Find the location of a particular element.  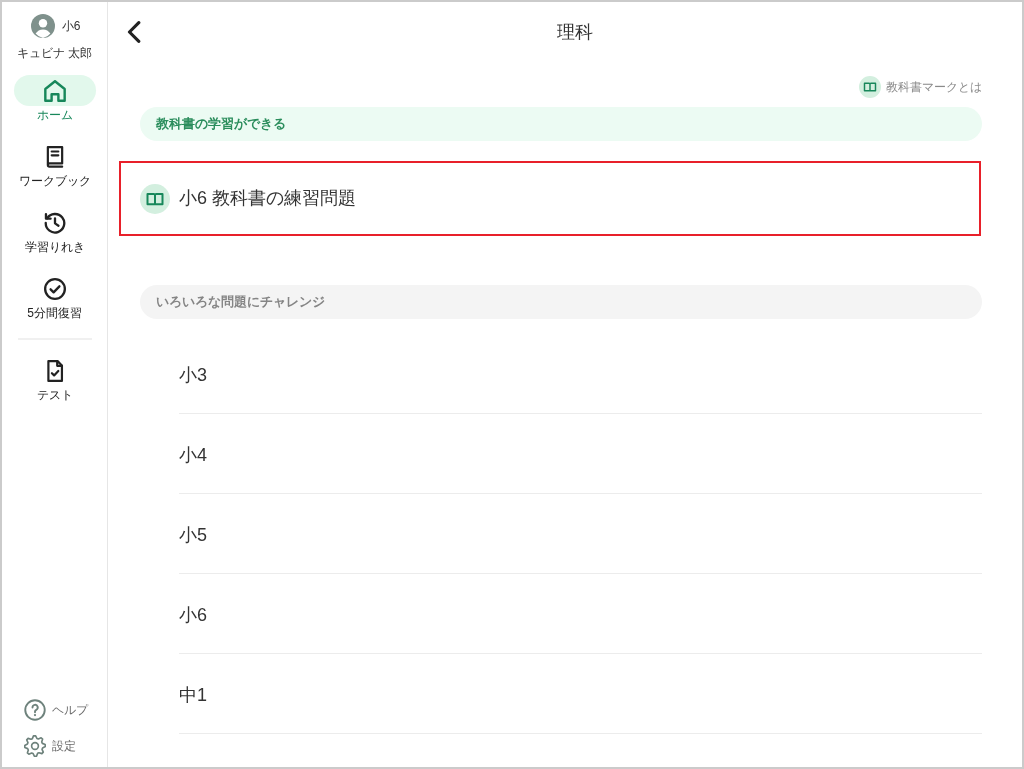

back-button is located at coordinates (134, 32).